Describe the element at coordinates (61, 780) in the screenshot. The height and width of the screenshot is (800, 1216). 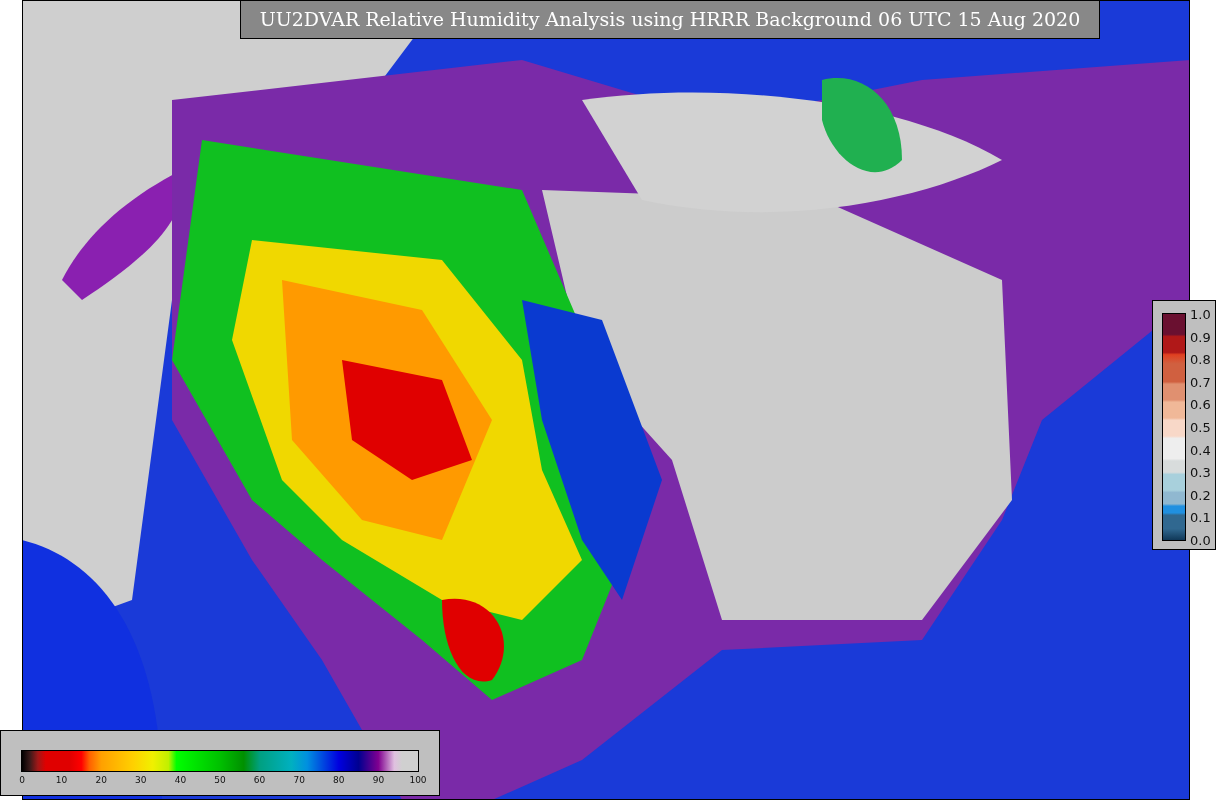
I see `tick-label: 10` at that location.